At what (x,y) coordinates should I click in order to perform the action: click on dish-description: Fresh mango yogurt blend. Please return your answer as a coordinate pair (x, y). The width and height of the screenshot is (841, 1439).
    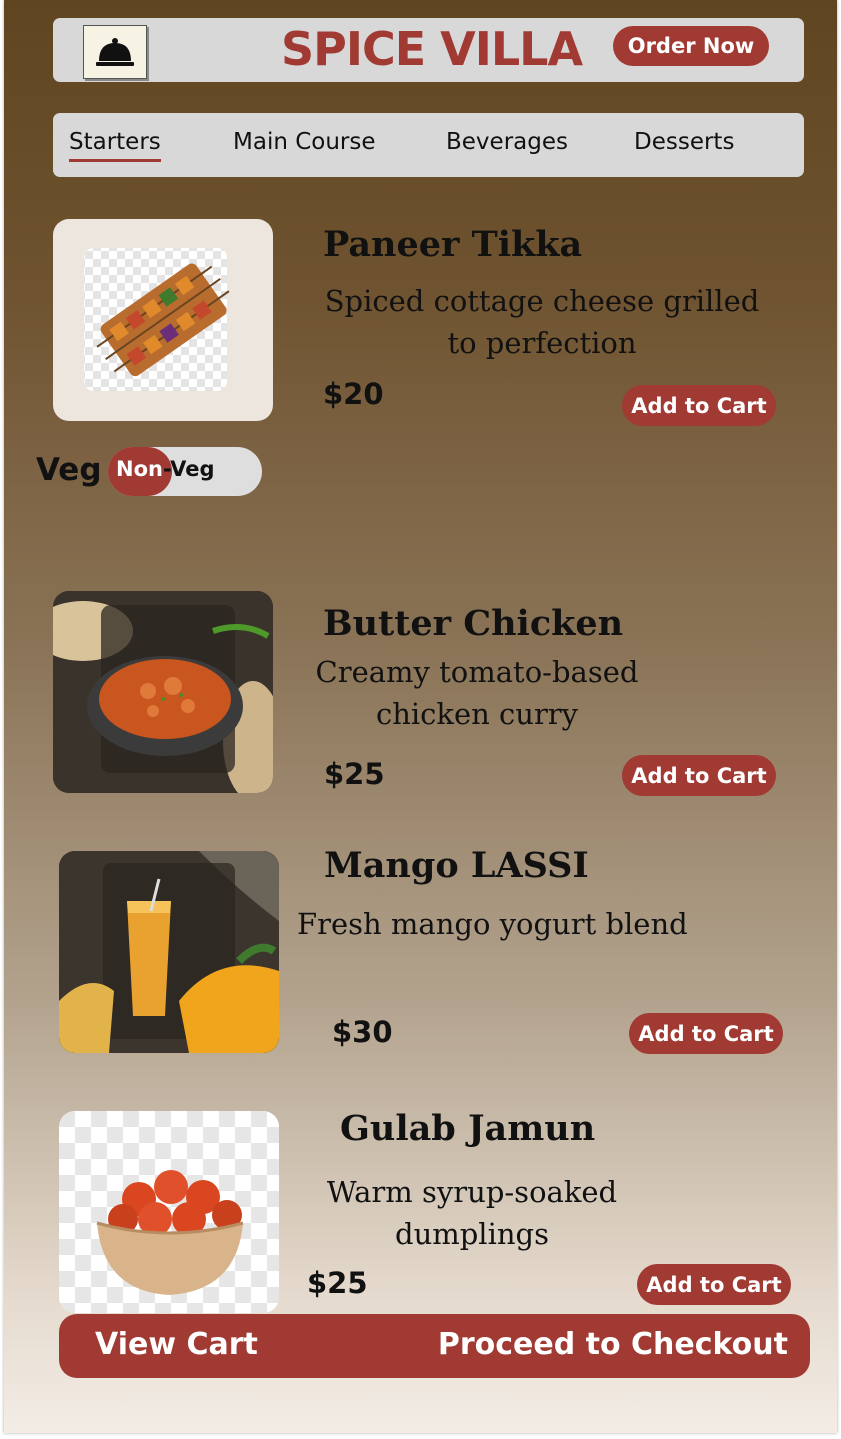
    Looking at the image, I should click on (492, 924).